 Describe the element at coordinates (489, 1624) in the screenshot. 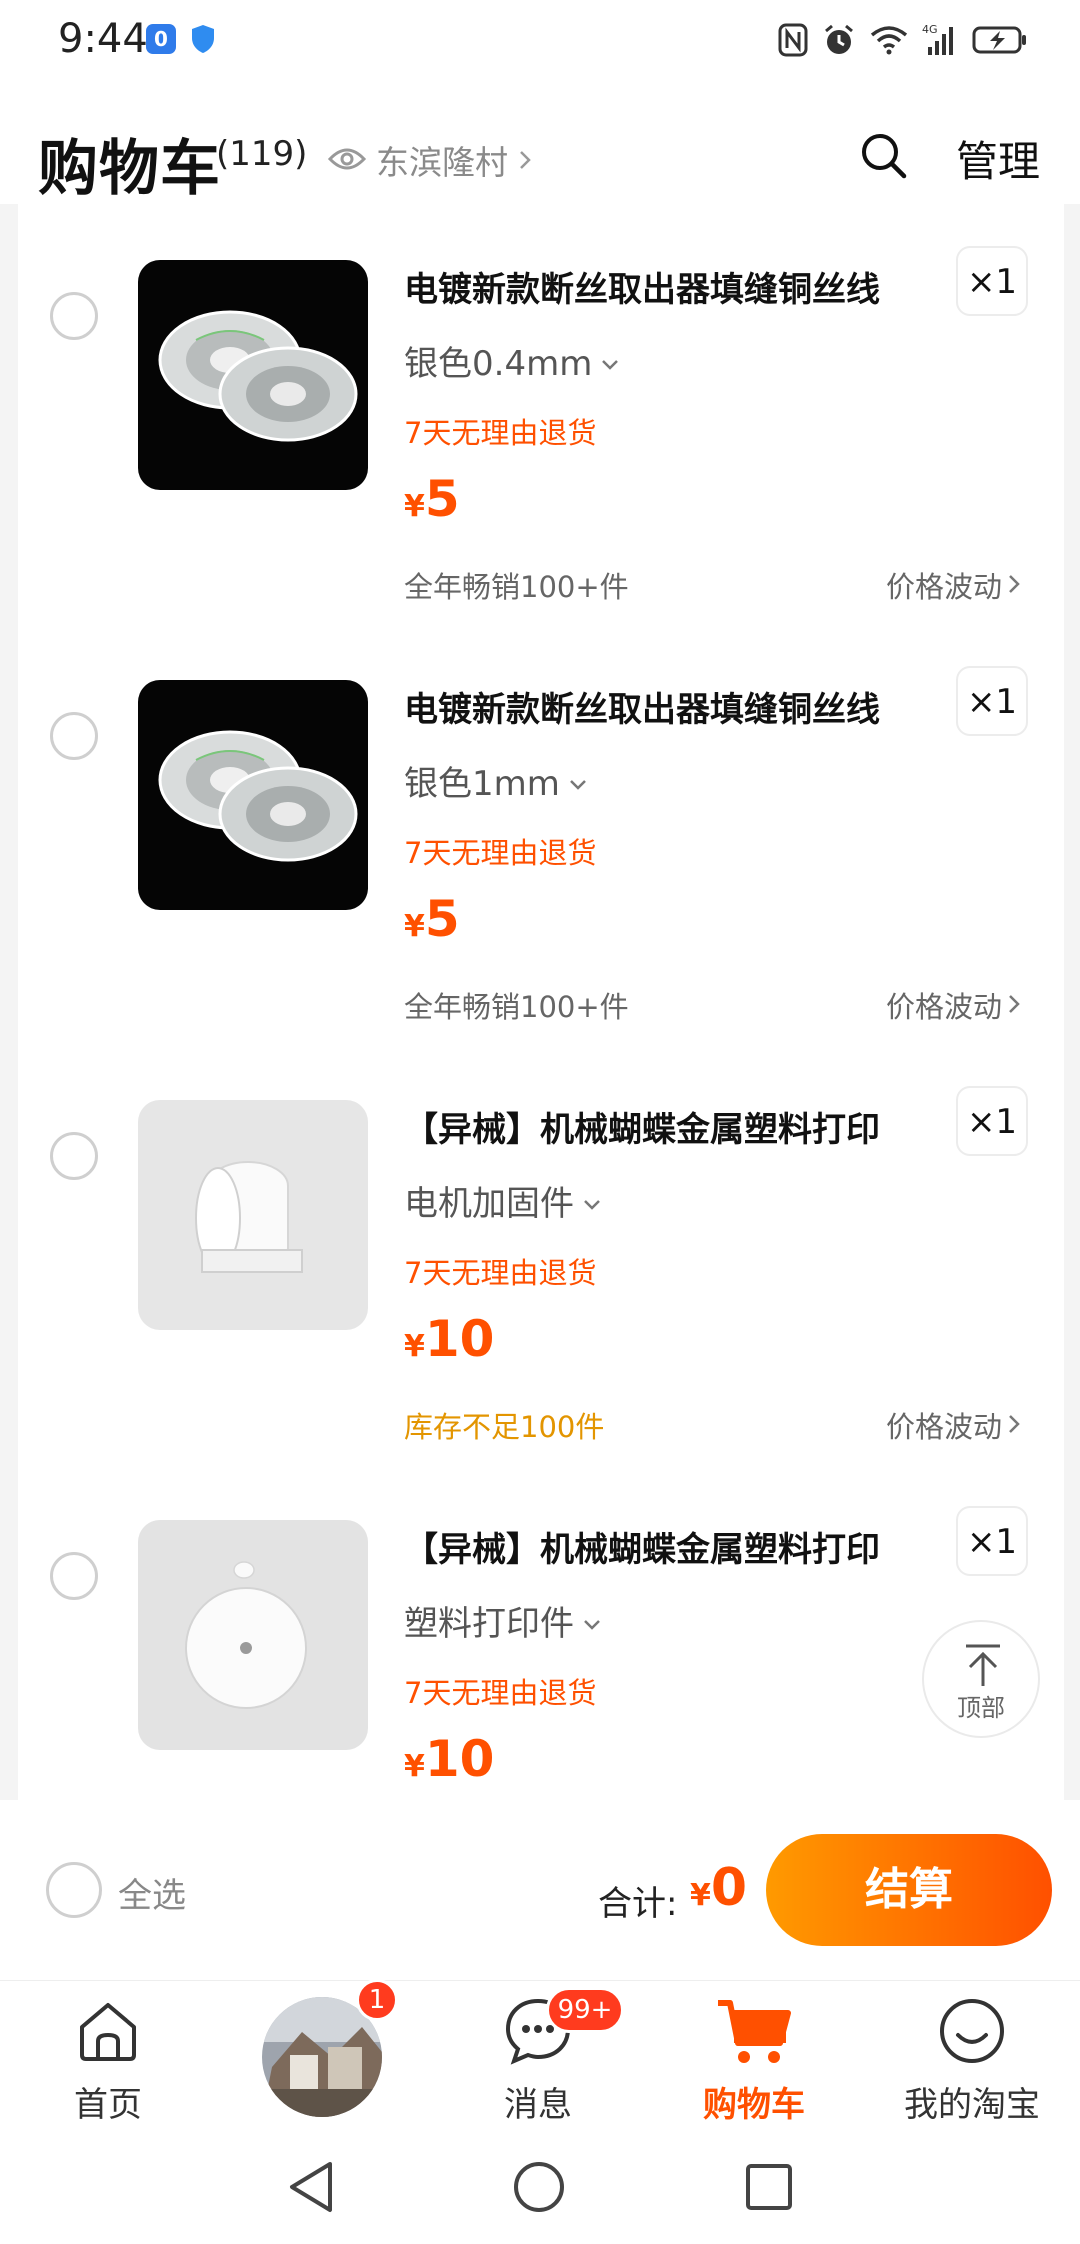

I see `sku-label: 塑料打印件` at that location.